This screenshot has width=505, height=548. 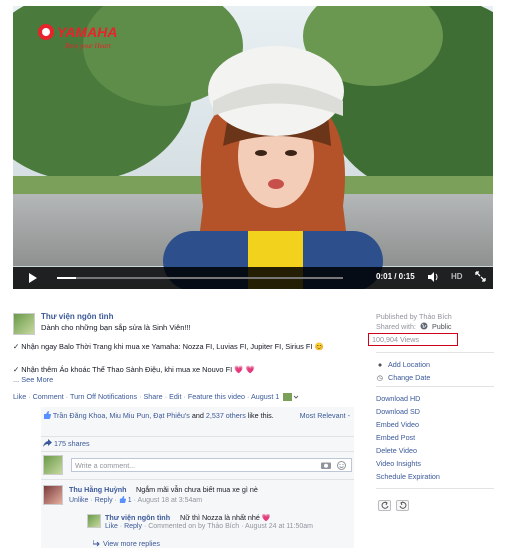 I want to click on emoji-icon, so click(x=341, y=465).